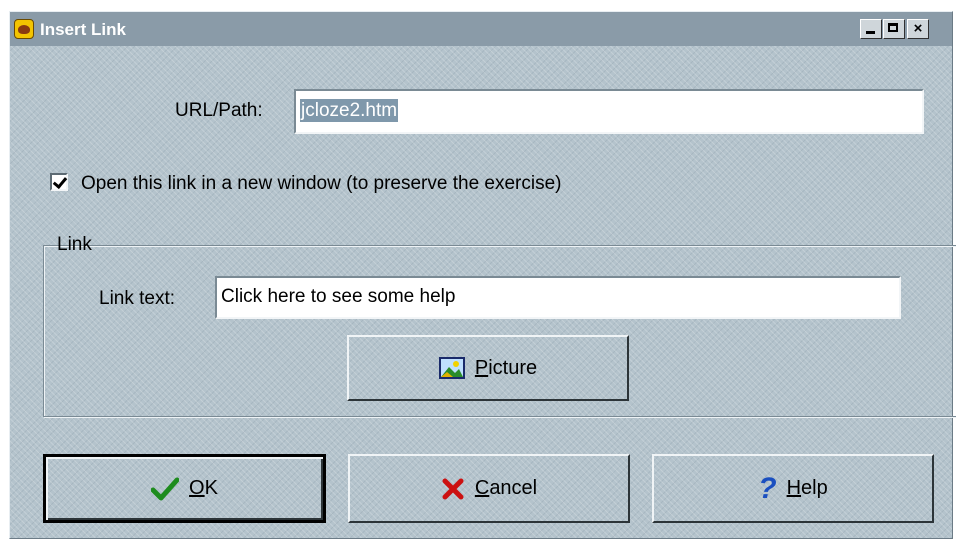  I want to click on cancel-label: Cancel, so click(506, 488).